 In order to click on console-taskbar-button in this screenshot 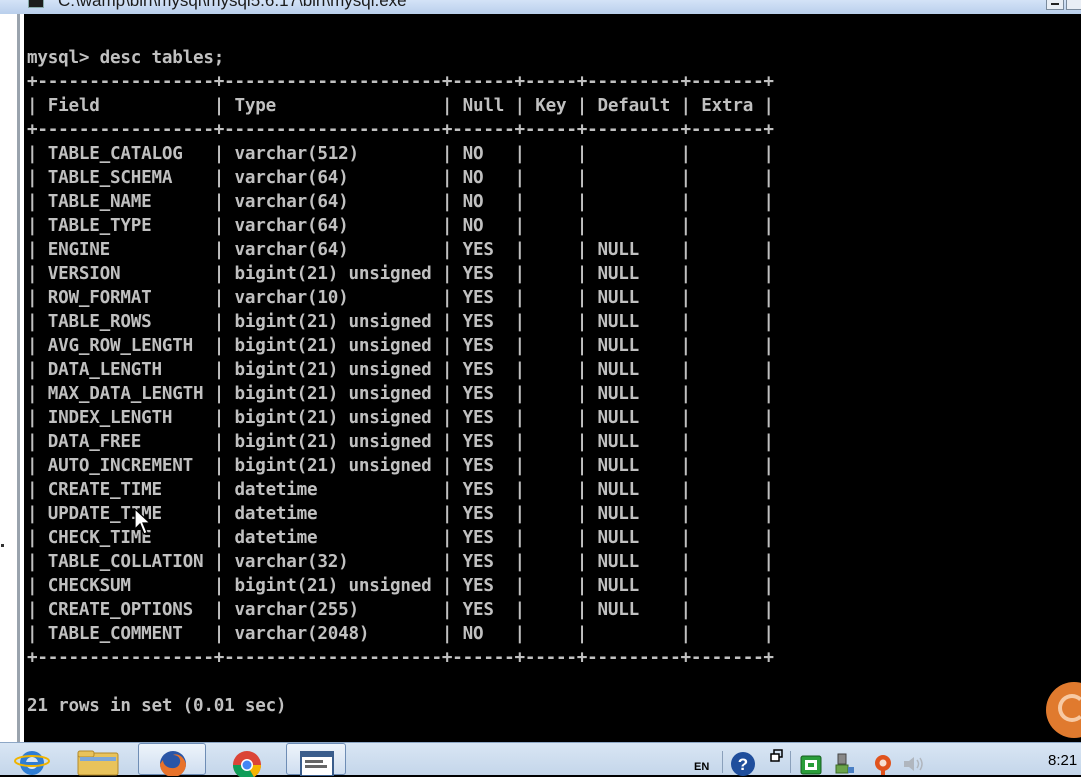, I will do `click(316, 759)`.